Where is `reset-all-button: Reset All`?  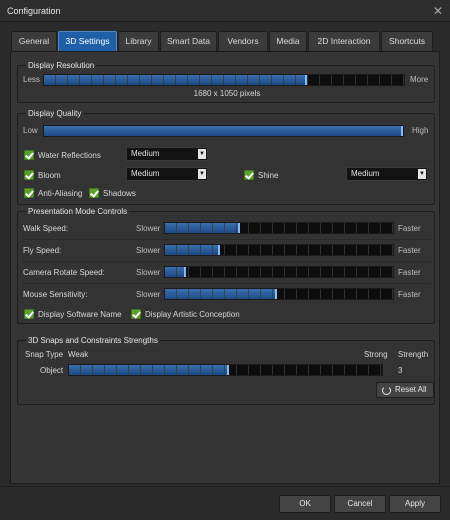
reset-all-button: Reset All is located at coordinates (405, 390).